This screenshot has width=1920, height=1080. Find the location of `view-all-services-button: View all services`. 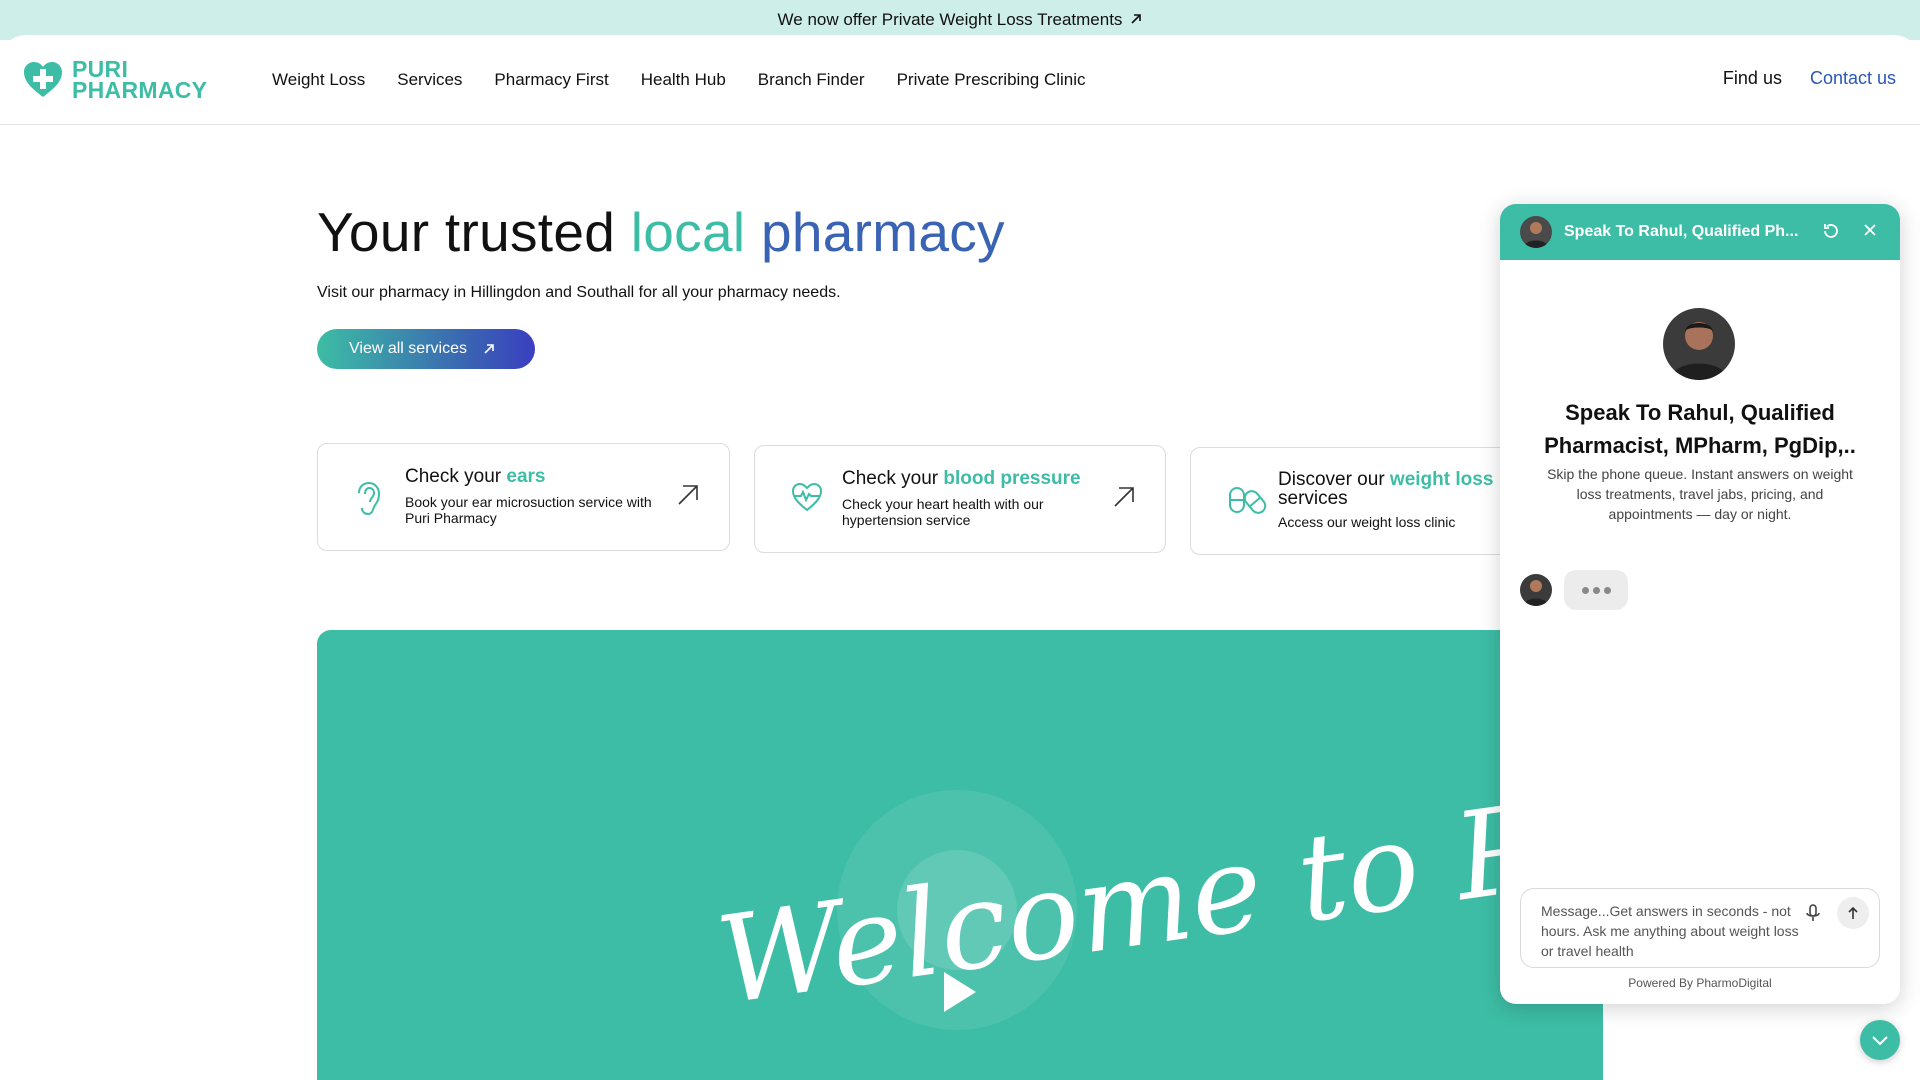

view-all-services-button: View all services is located at coordinates (426, 349).